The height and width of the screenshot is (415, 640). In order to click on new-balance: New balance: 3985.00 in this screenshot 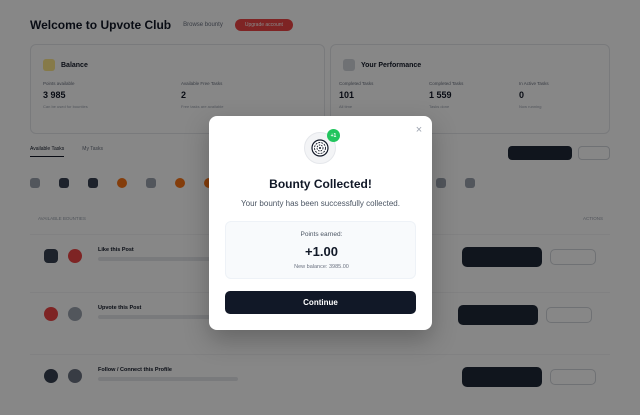, I will do `click(321, 267)`.